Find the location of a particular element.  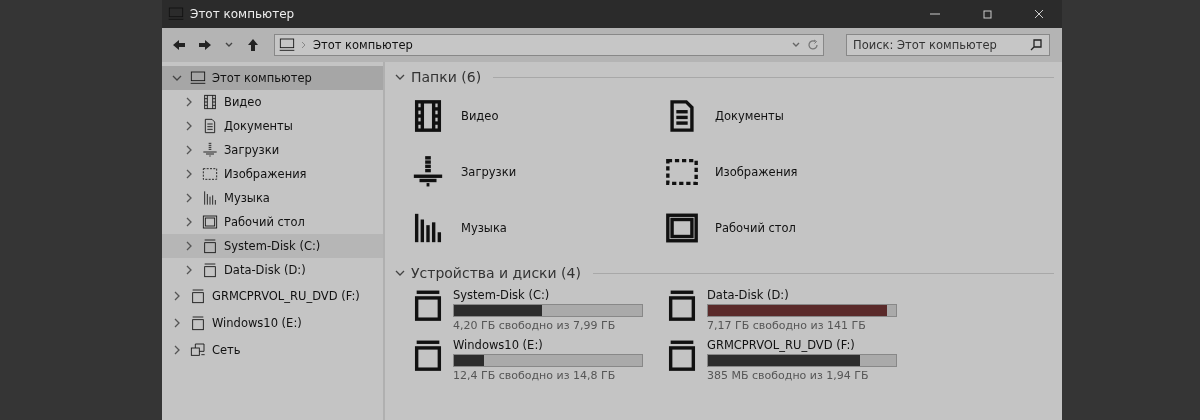

section-header: Устройства и диски (4) is located at coordinates (496, 273).